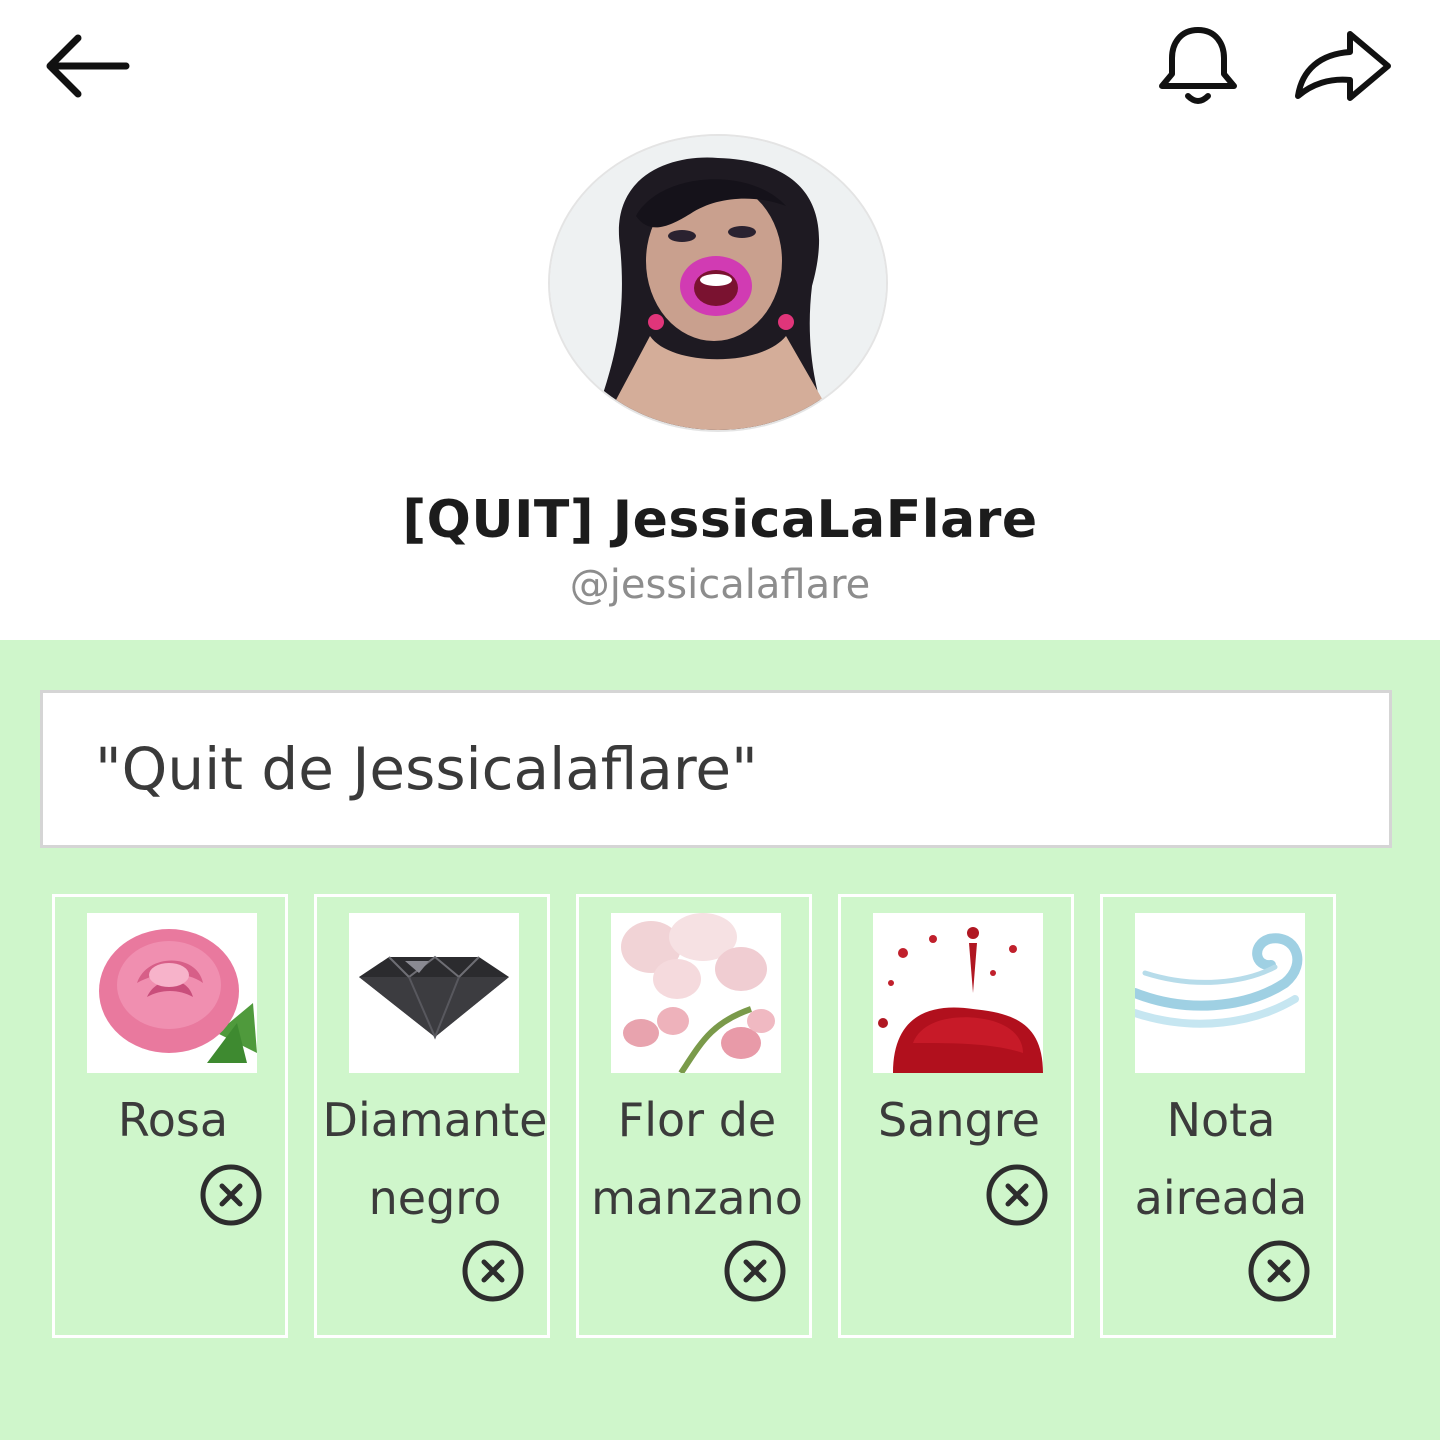  I want to click on item-label: Rosa, so click(173, 1120).